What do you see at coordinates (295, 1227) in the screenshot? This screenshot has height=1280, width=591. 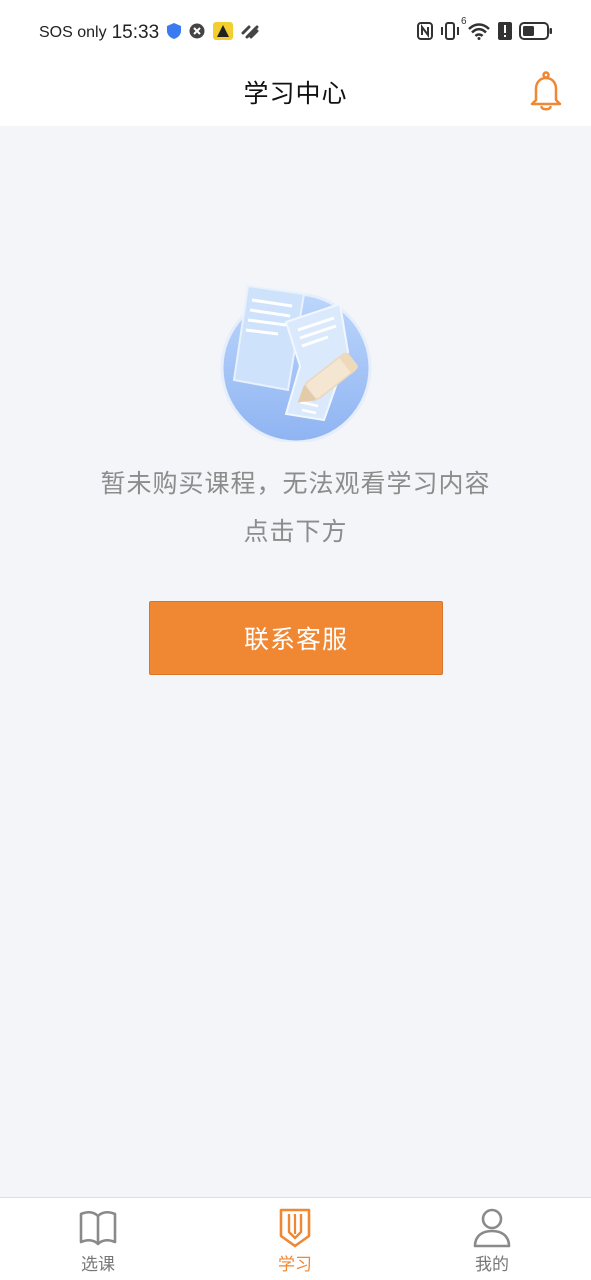 I see `pencil-book-icon` at bounding box center [295, 1227].